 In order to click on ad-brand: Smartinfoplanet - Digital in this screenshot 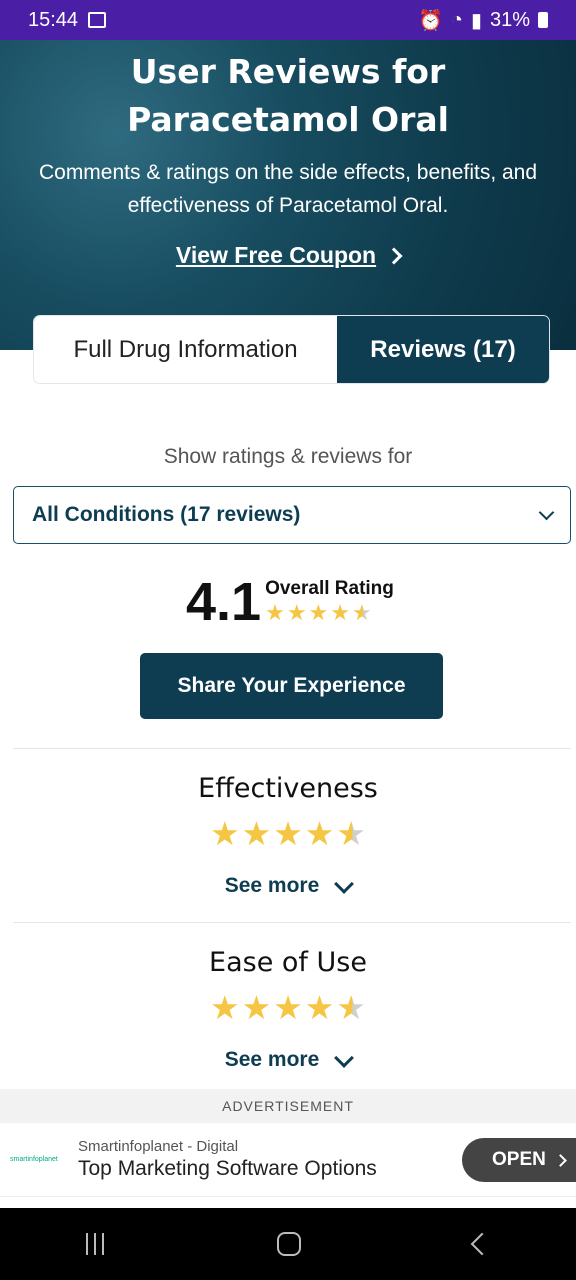, I will do `click(158, 1146)`.